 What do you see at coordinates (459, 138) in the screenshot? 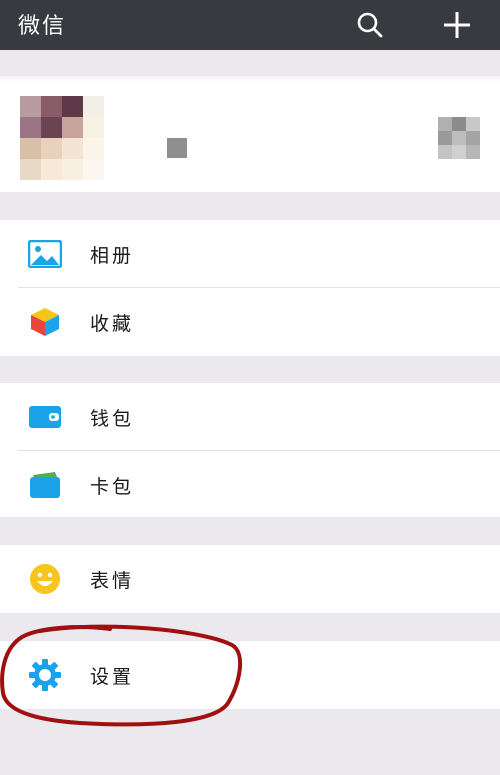
I see `qr-code-icon` at bounding box center [459, 138].